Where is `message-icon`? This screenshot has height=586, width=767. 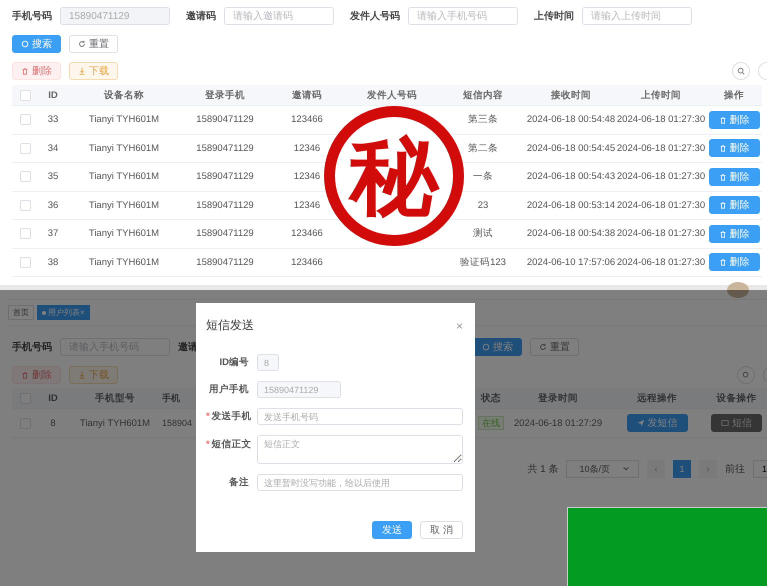
message-icon is located at coordinates (725, 423).